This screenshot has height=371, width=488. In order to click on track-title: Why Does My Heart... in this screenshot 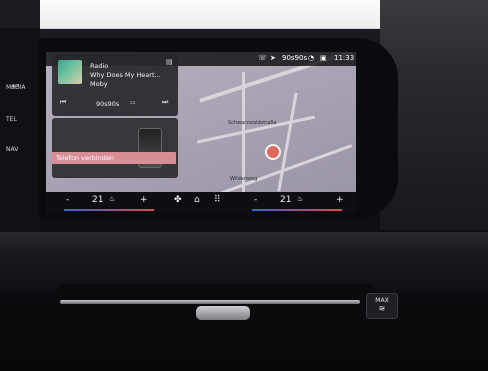, I will do `click(125, 75)`.